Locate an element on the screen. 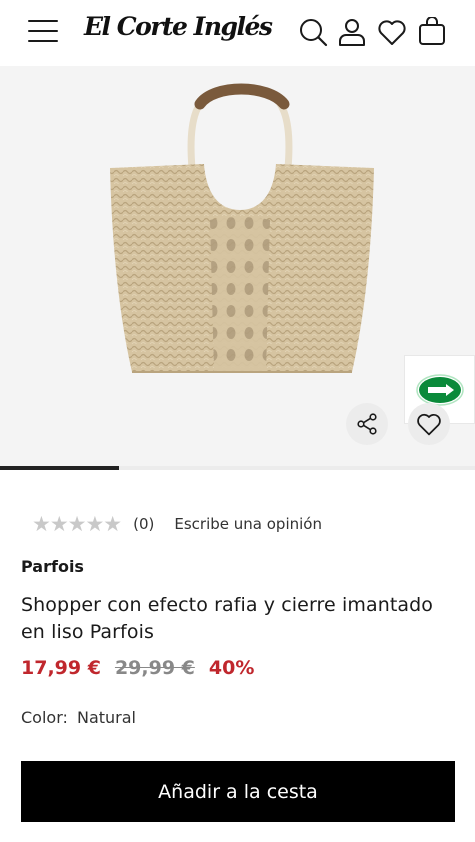  gallery-progress-fill is located at coordinates (59, 468).